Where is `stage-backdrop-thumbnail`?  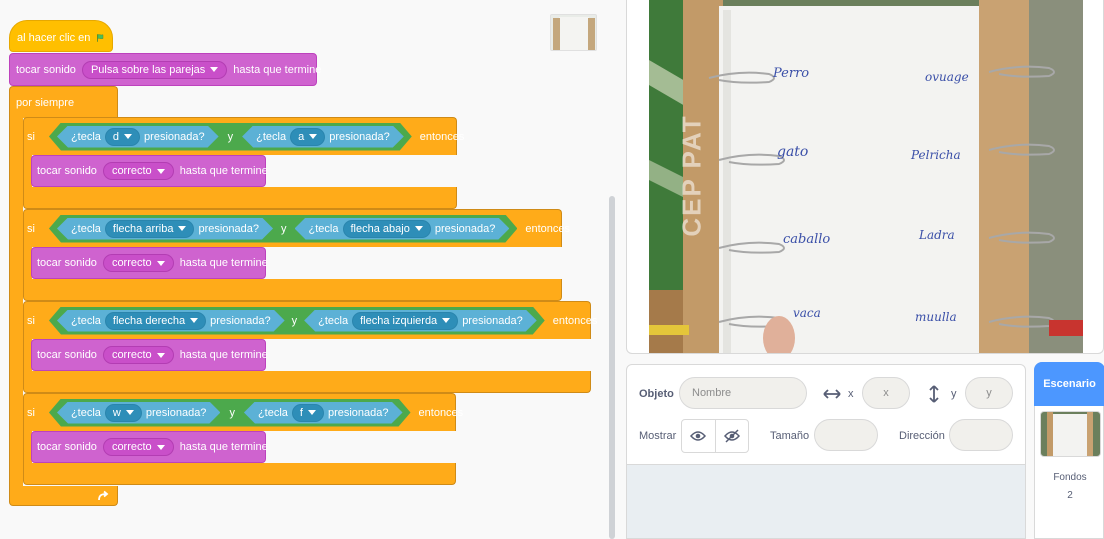
stage-backdrop-thumbnail is located at coordinates (1070, 434).